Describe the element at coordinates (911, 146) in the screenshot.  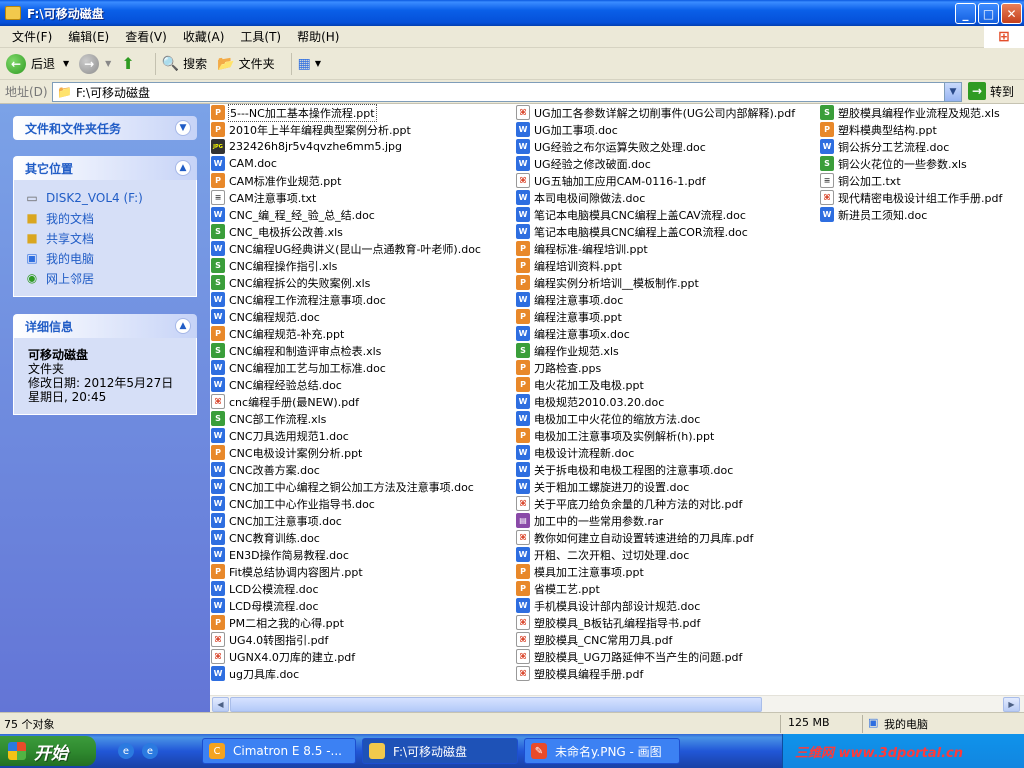
I see `file-item: W 铜公拆分工艺流程.doc` at that location.